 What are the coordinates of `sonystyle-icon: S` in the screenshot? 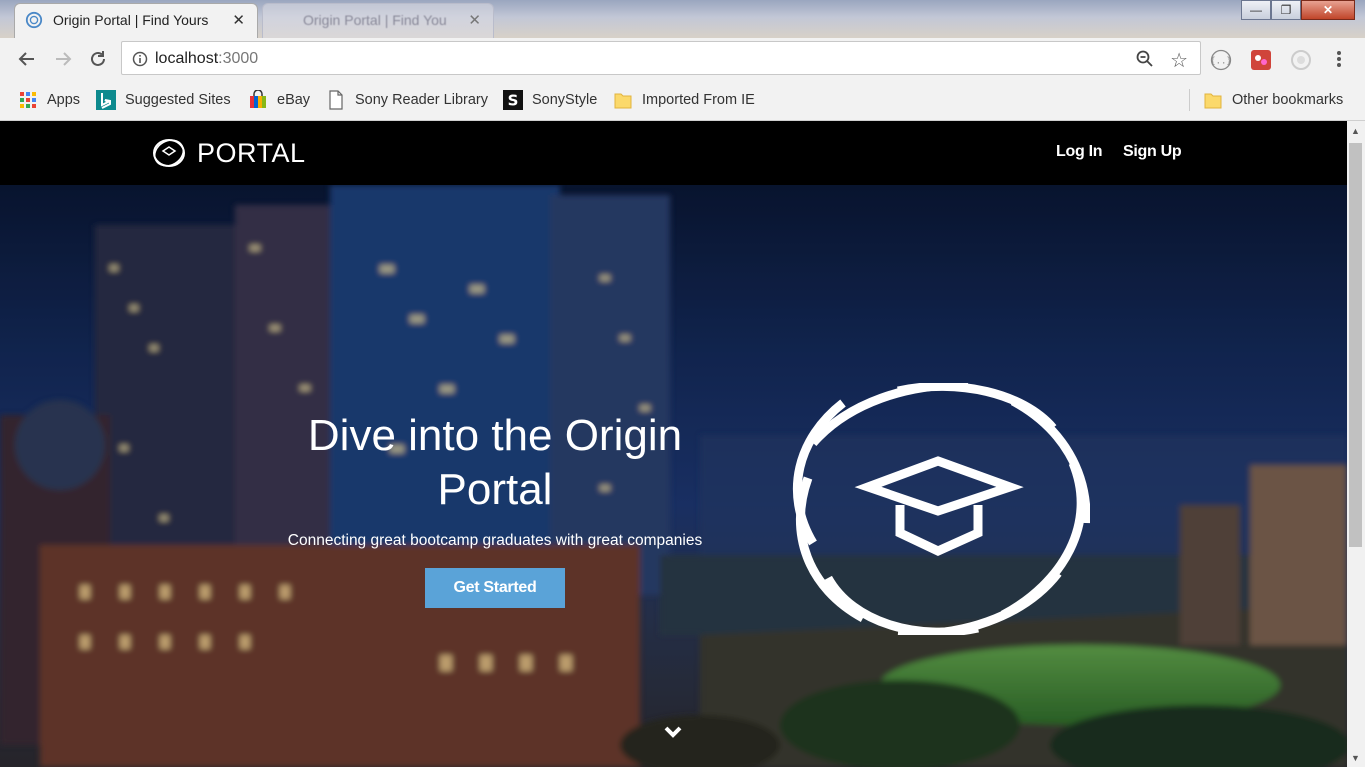 It's located at (513, 100).